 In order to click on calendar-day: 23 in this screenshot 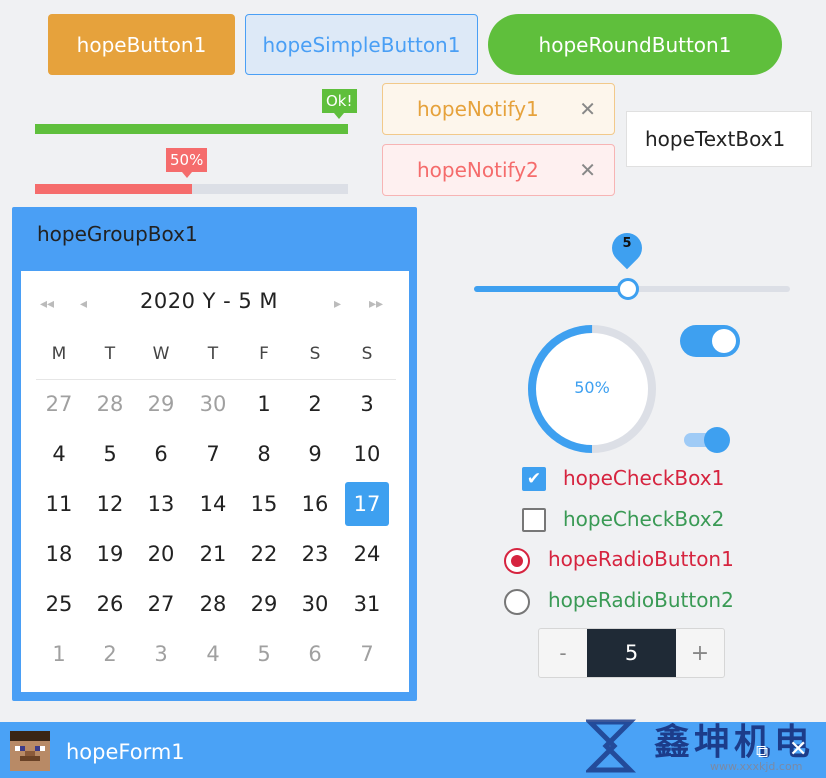, I will do `click(315, 554)`.